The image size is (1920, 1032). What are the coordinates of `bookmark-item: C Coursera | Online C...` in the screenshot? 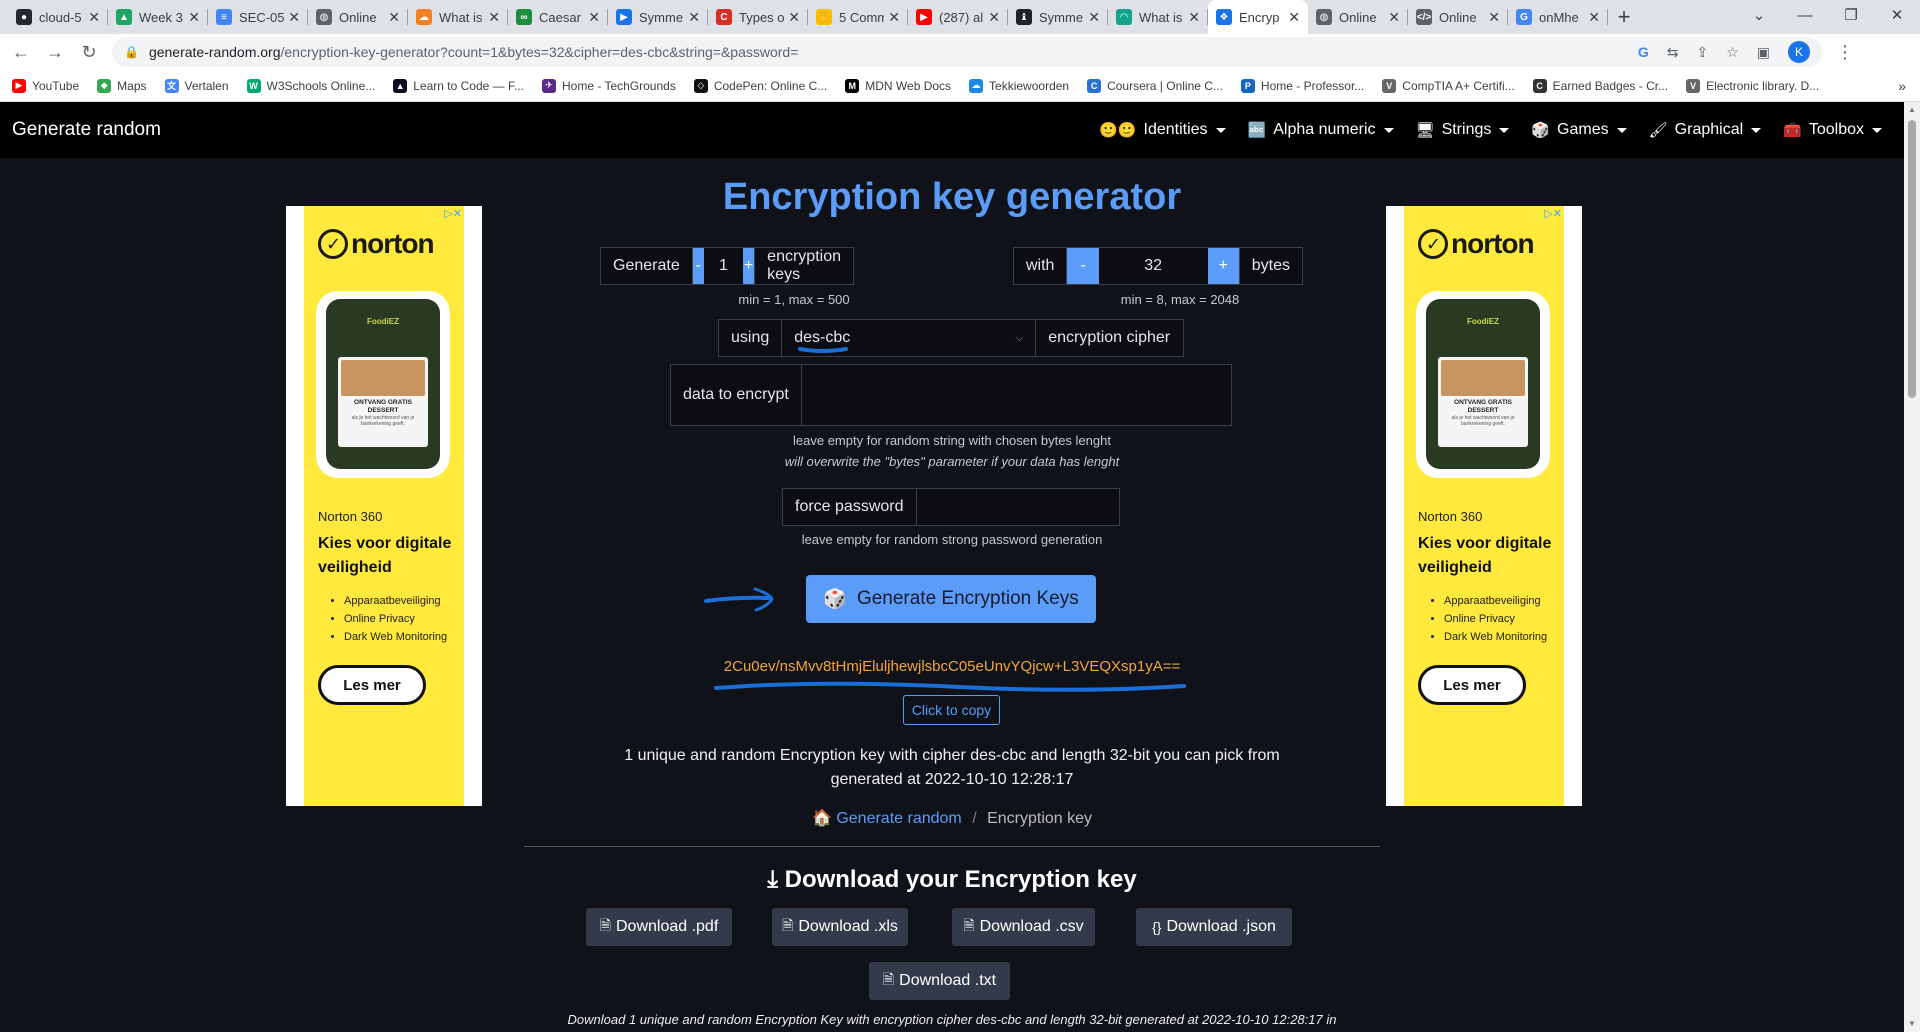 It's located at (1155, 85).